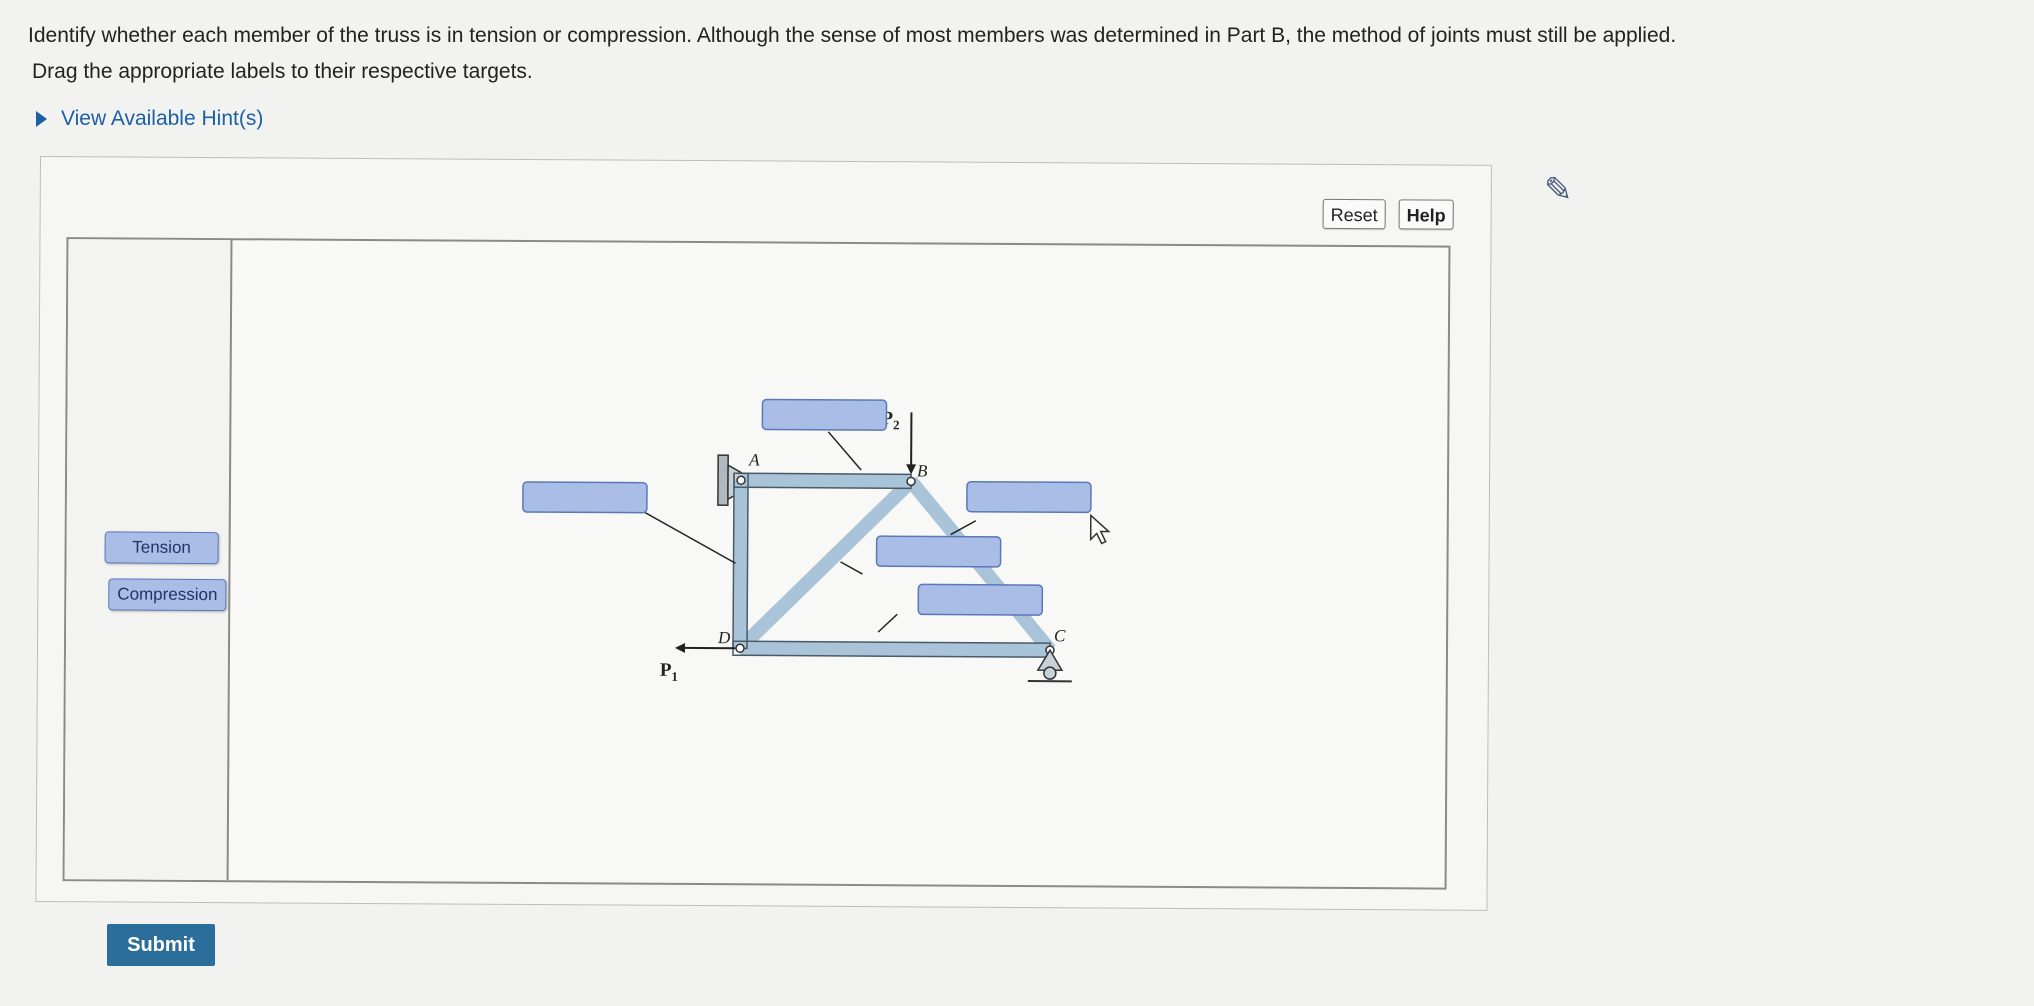 The image size is (2034, 1006). I want to click on view-hints-label: View Available Hint(s), so click(162, 118).